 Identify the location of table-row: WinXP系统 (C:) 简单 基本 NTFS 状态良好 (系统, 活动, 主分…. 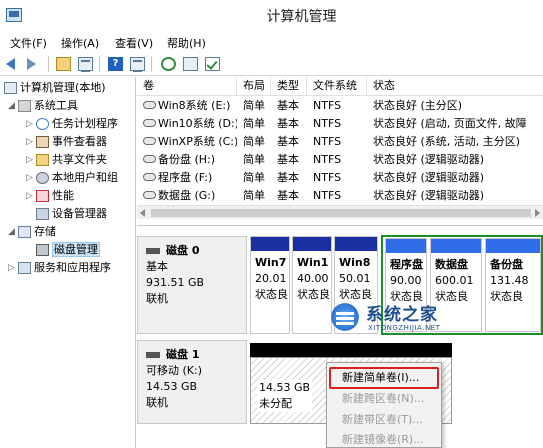
(340, 141).